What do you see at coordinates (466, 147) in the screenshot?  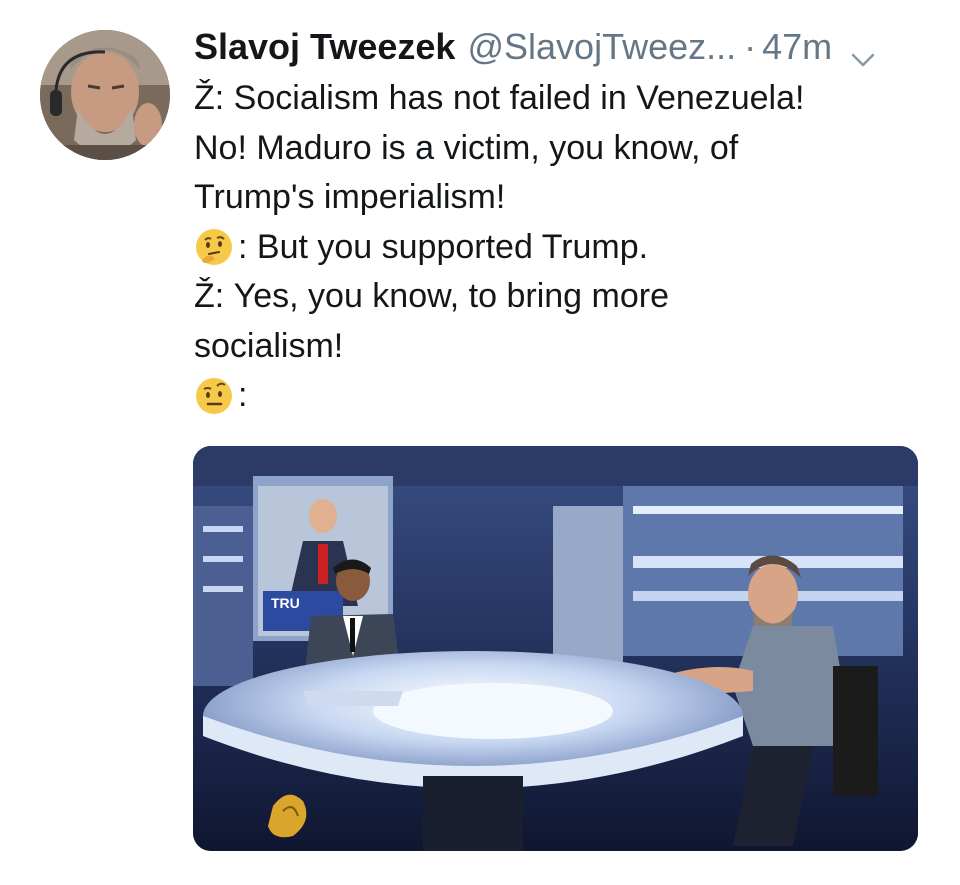 I see `line-text: No! Maduro is a victim, you know, of` at bounding box center [466, 147].